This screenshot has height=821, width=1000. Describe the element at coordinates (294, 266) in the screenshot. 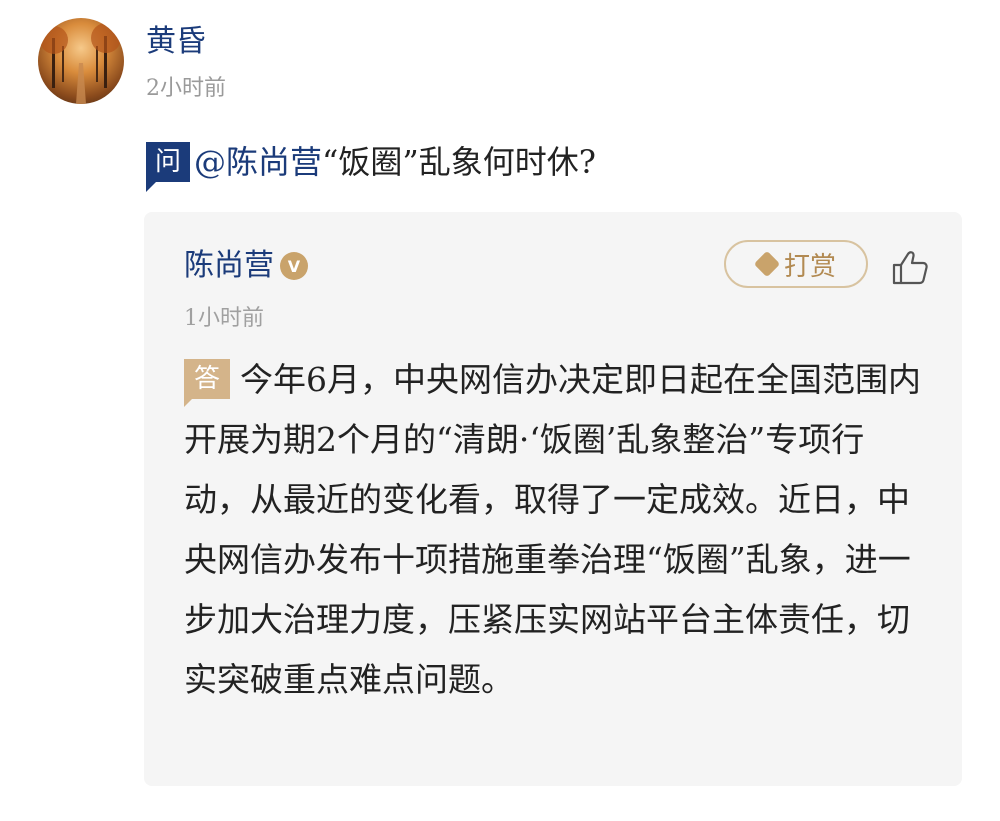

I see `verified-icon: V` at that location.